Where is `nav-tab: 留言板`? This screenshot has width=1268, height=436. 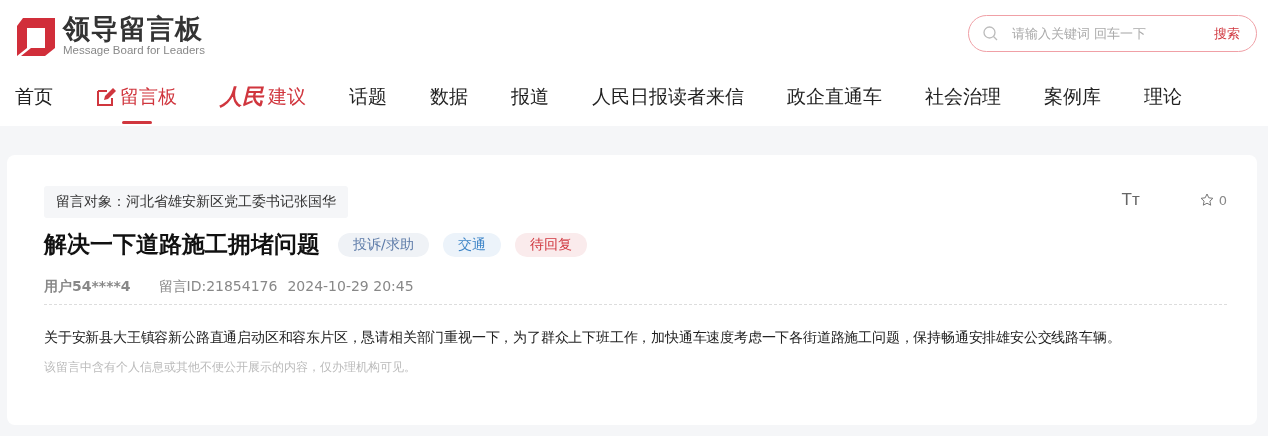
nav-tab: 留言板 is located at coordinates (136, 103).